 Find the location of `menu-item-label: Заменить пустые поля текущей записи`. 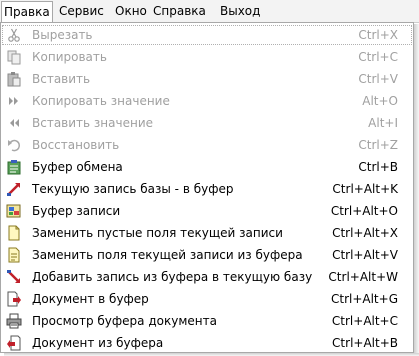

menu-item-label: Заменить пустые поля текущей записи is located at coordinates (157, 233).